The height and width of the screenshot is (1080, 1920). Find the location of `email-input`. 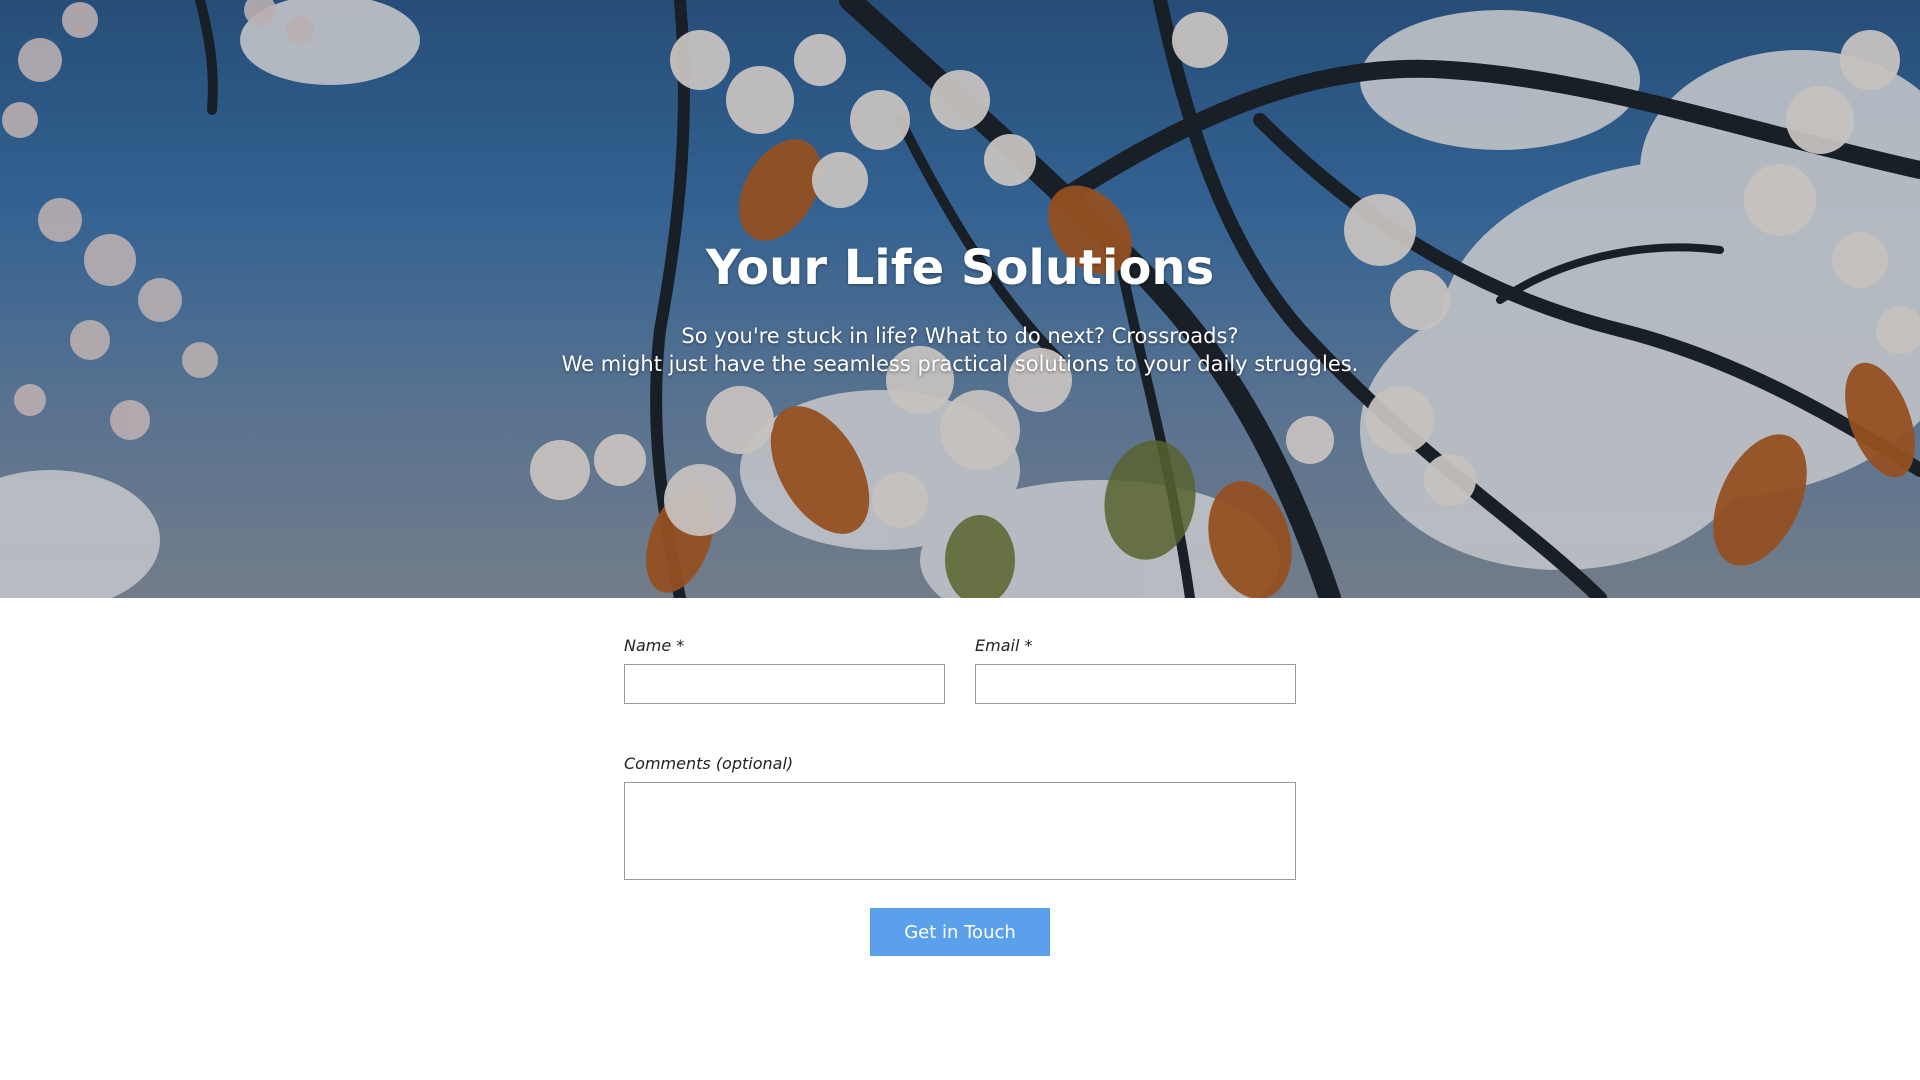

email-input is located at coordinates (1135, 684).